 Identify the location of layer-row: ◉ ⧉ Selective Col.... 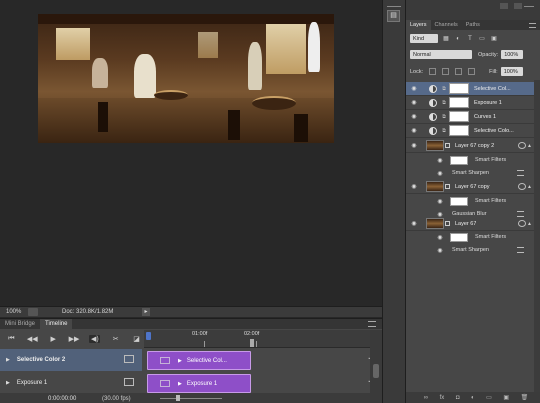
(470, 89).